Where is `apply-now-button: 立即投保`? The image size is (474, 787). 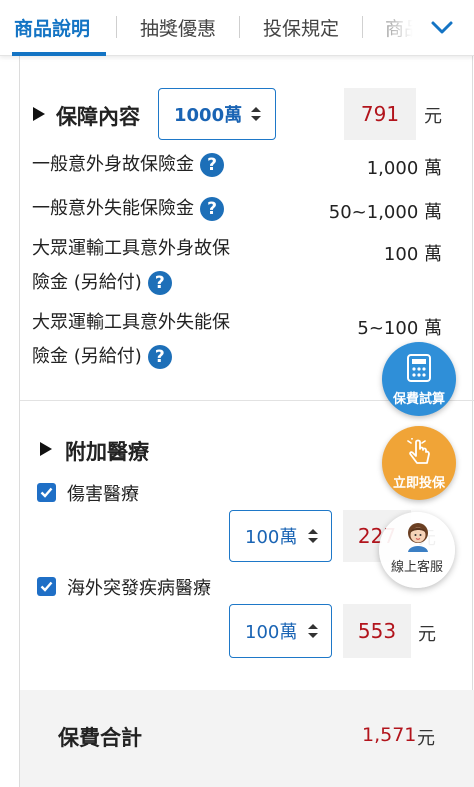
apply-now-button: 立即投保 is located at coordinates (419, 463).